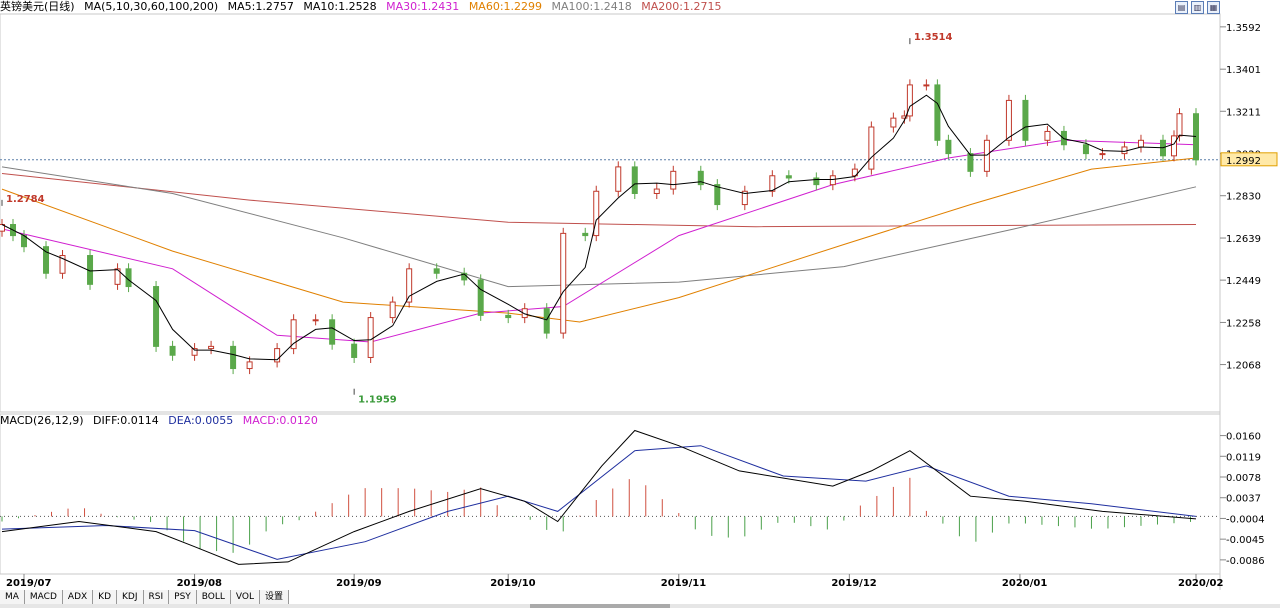  I want to click on x-tick-label: 2019/09, so click(358, 583).